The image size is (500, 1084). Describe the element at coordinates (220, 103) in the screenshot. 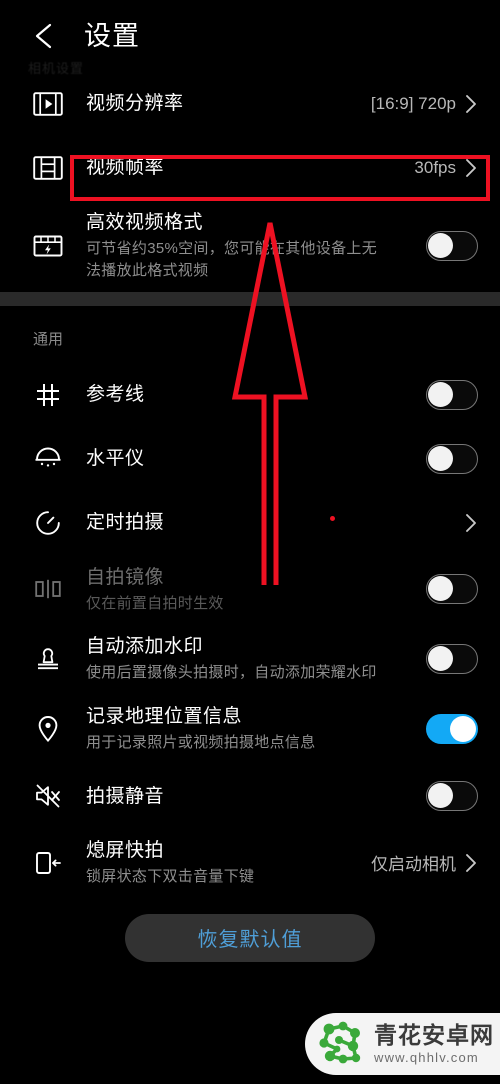

I see `row-text: 视频分辨率` at that location.